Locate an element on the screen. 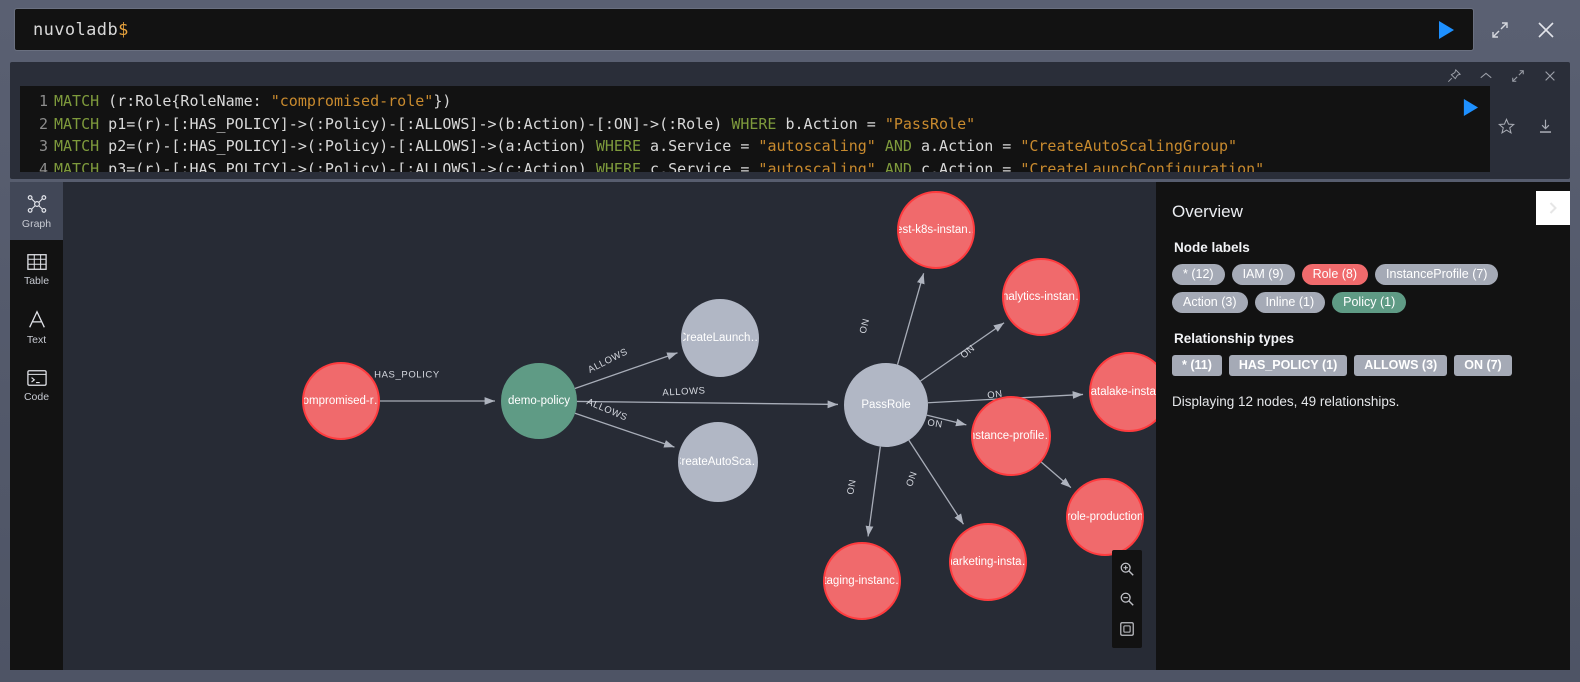 The width and height of the screenshot is (1580, 682). star-icon is located at coordinates (1506, 125).